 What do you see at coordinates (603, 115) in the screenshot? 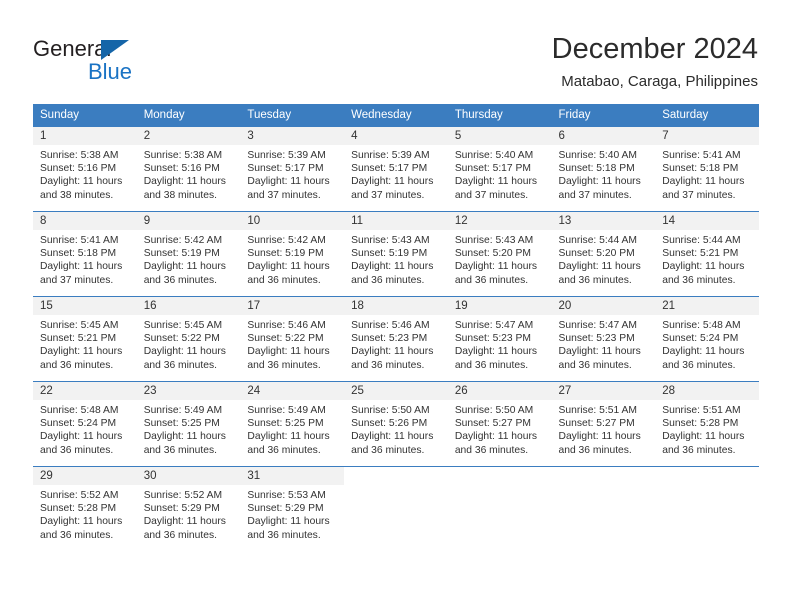
I see `weekday-header-friday: Friday` at bounding box center [603, 115].